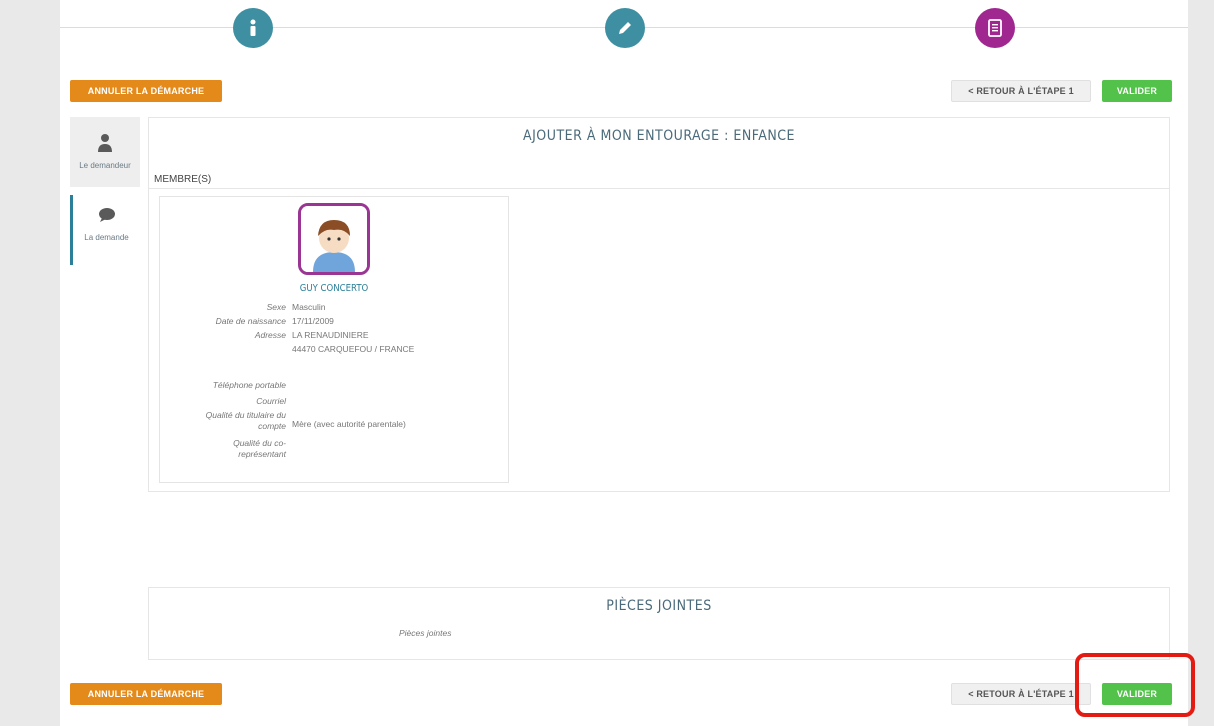 This screenshot has height=726, width=1214. I want to click on field-sexe: Sexe, so click(223, 308).